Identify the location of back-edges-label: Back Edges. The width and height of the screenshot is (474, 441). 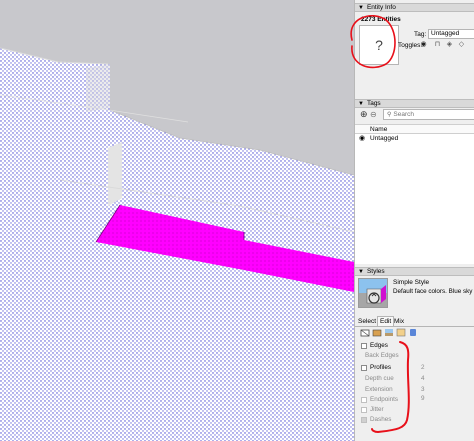
(382, 355).